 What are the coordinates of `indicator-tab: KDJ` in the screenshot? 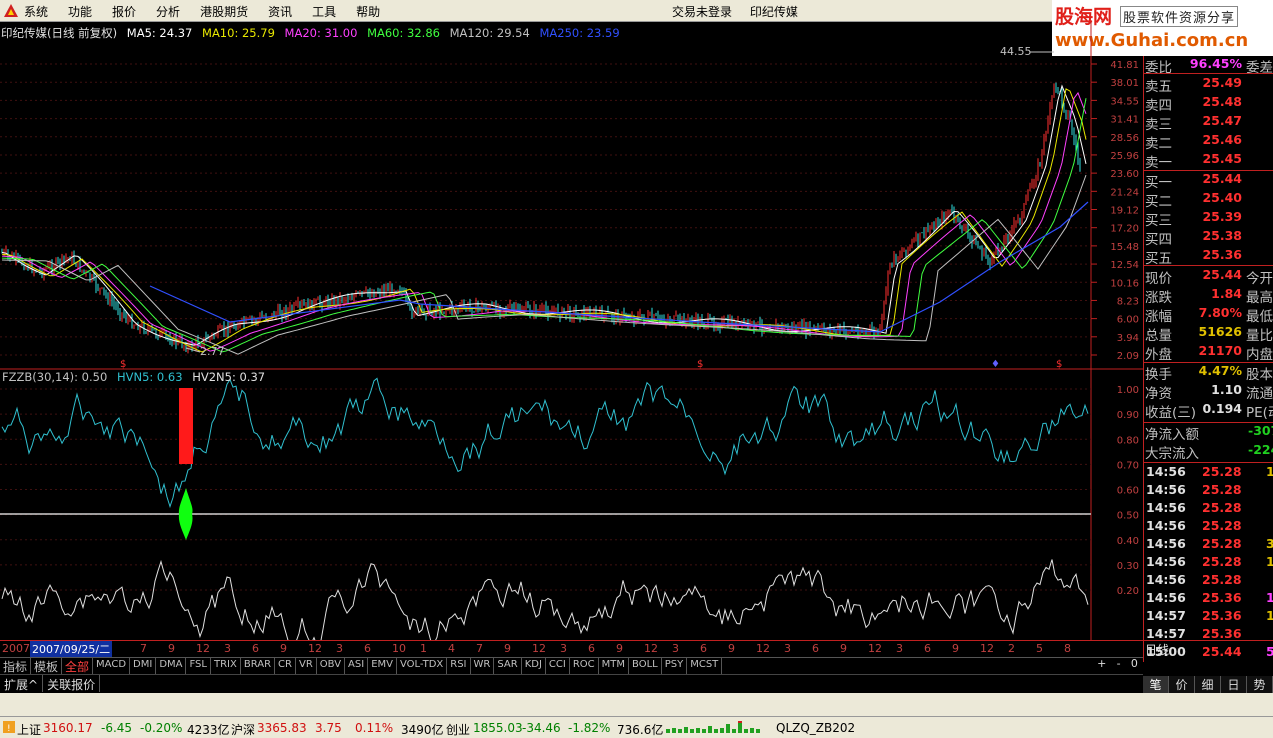 It's located at (534, 666).